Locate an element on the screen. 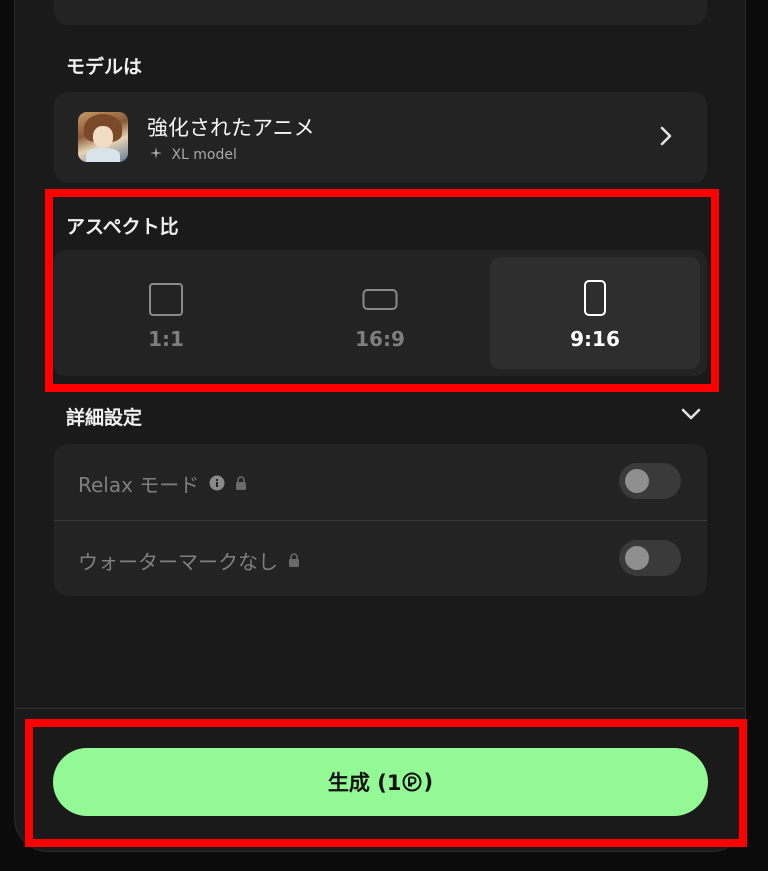 This screenshot has width=768, height=871. info-icon is located at coordinates (217, 484).